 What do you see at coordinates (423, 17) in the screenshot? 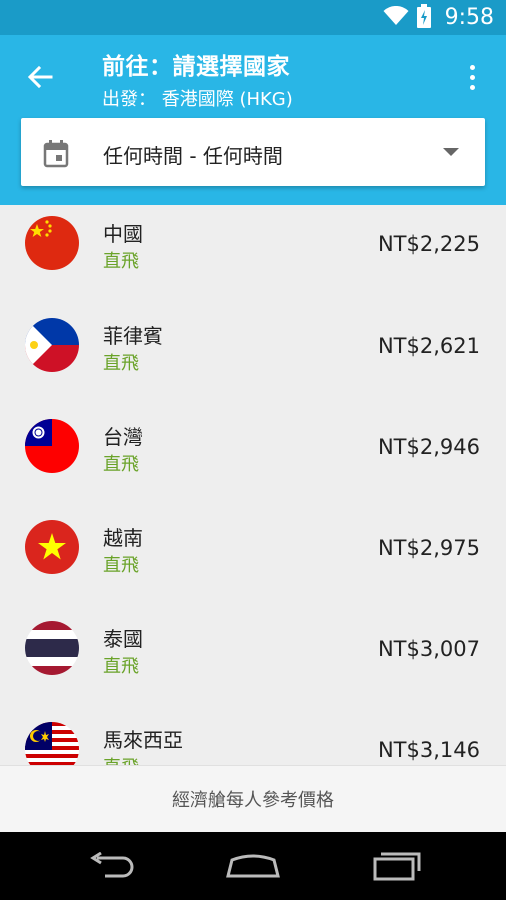
I see `battery-charging-icon` at bounding box center [423, 17].